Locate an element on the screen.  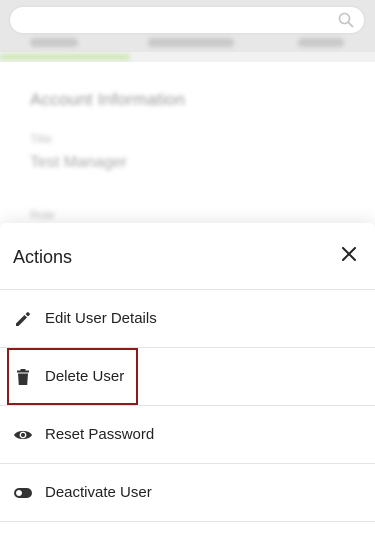
close-button is located at coordinates (349, 256).